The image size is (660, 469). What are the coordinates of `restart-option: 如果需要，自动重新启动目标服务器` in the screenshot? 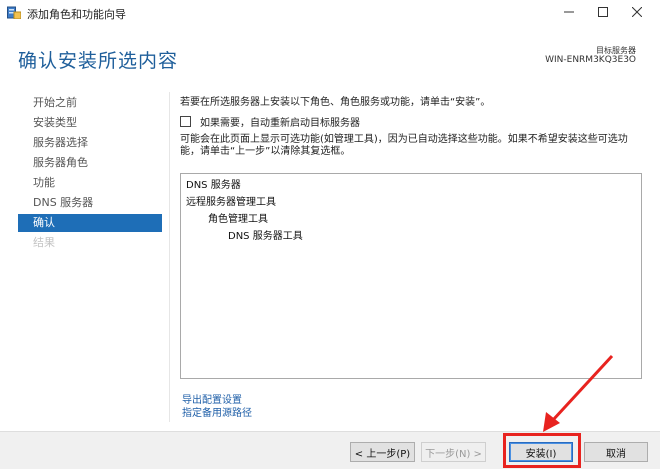 It's located at (270, 121).